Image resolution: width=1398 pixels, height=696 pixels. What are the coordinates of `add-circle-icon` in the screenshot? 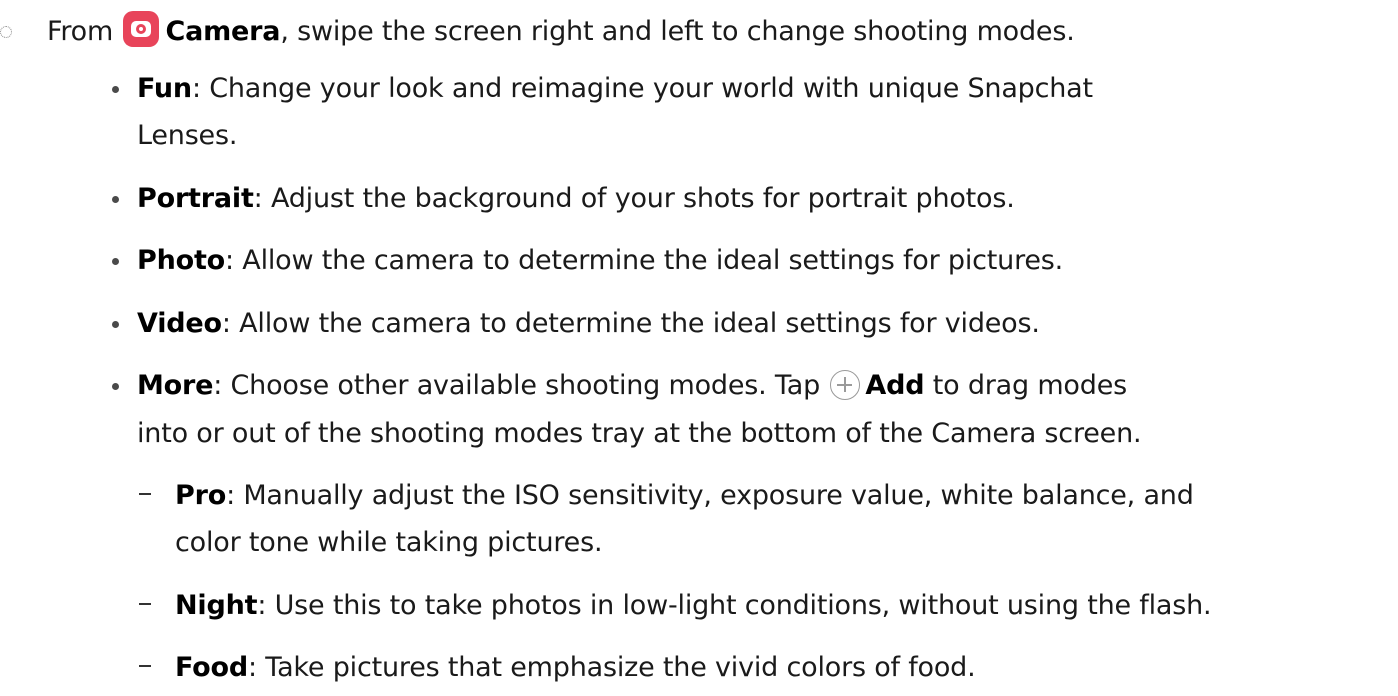 It's located at (845, 385).